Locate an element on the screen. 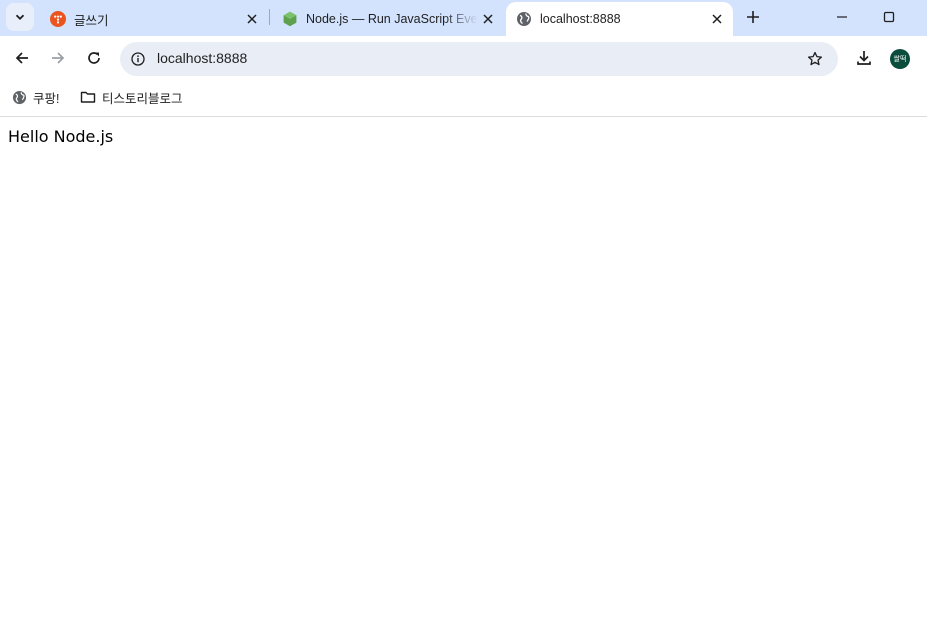 This screenshot has height=626, width=927. bookmarks-bar: 쿠팡! 티스토리블로그 is located at coordinates (463, 98).